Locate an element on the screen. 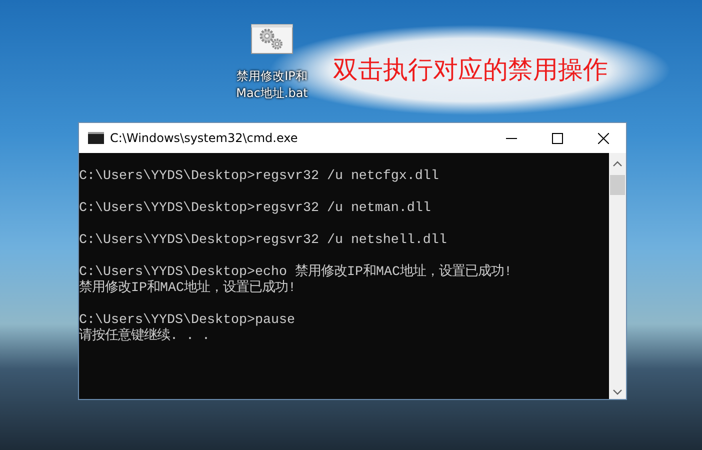 The height and width of the screenshot is (450, 702). window-title: C:\Windows\system32\cmd.exe is located at coordinates (204, 138).